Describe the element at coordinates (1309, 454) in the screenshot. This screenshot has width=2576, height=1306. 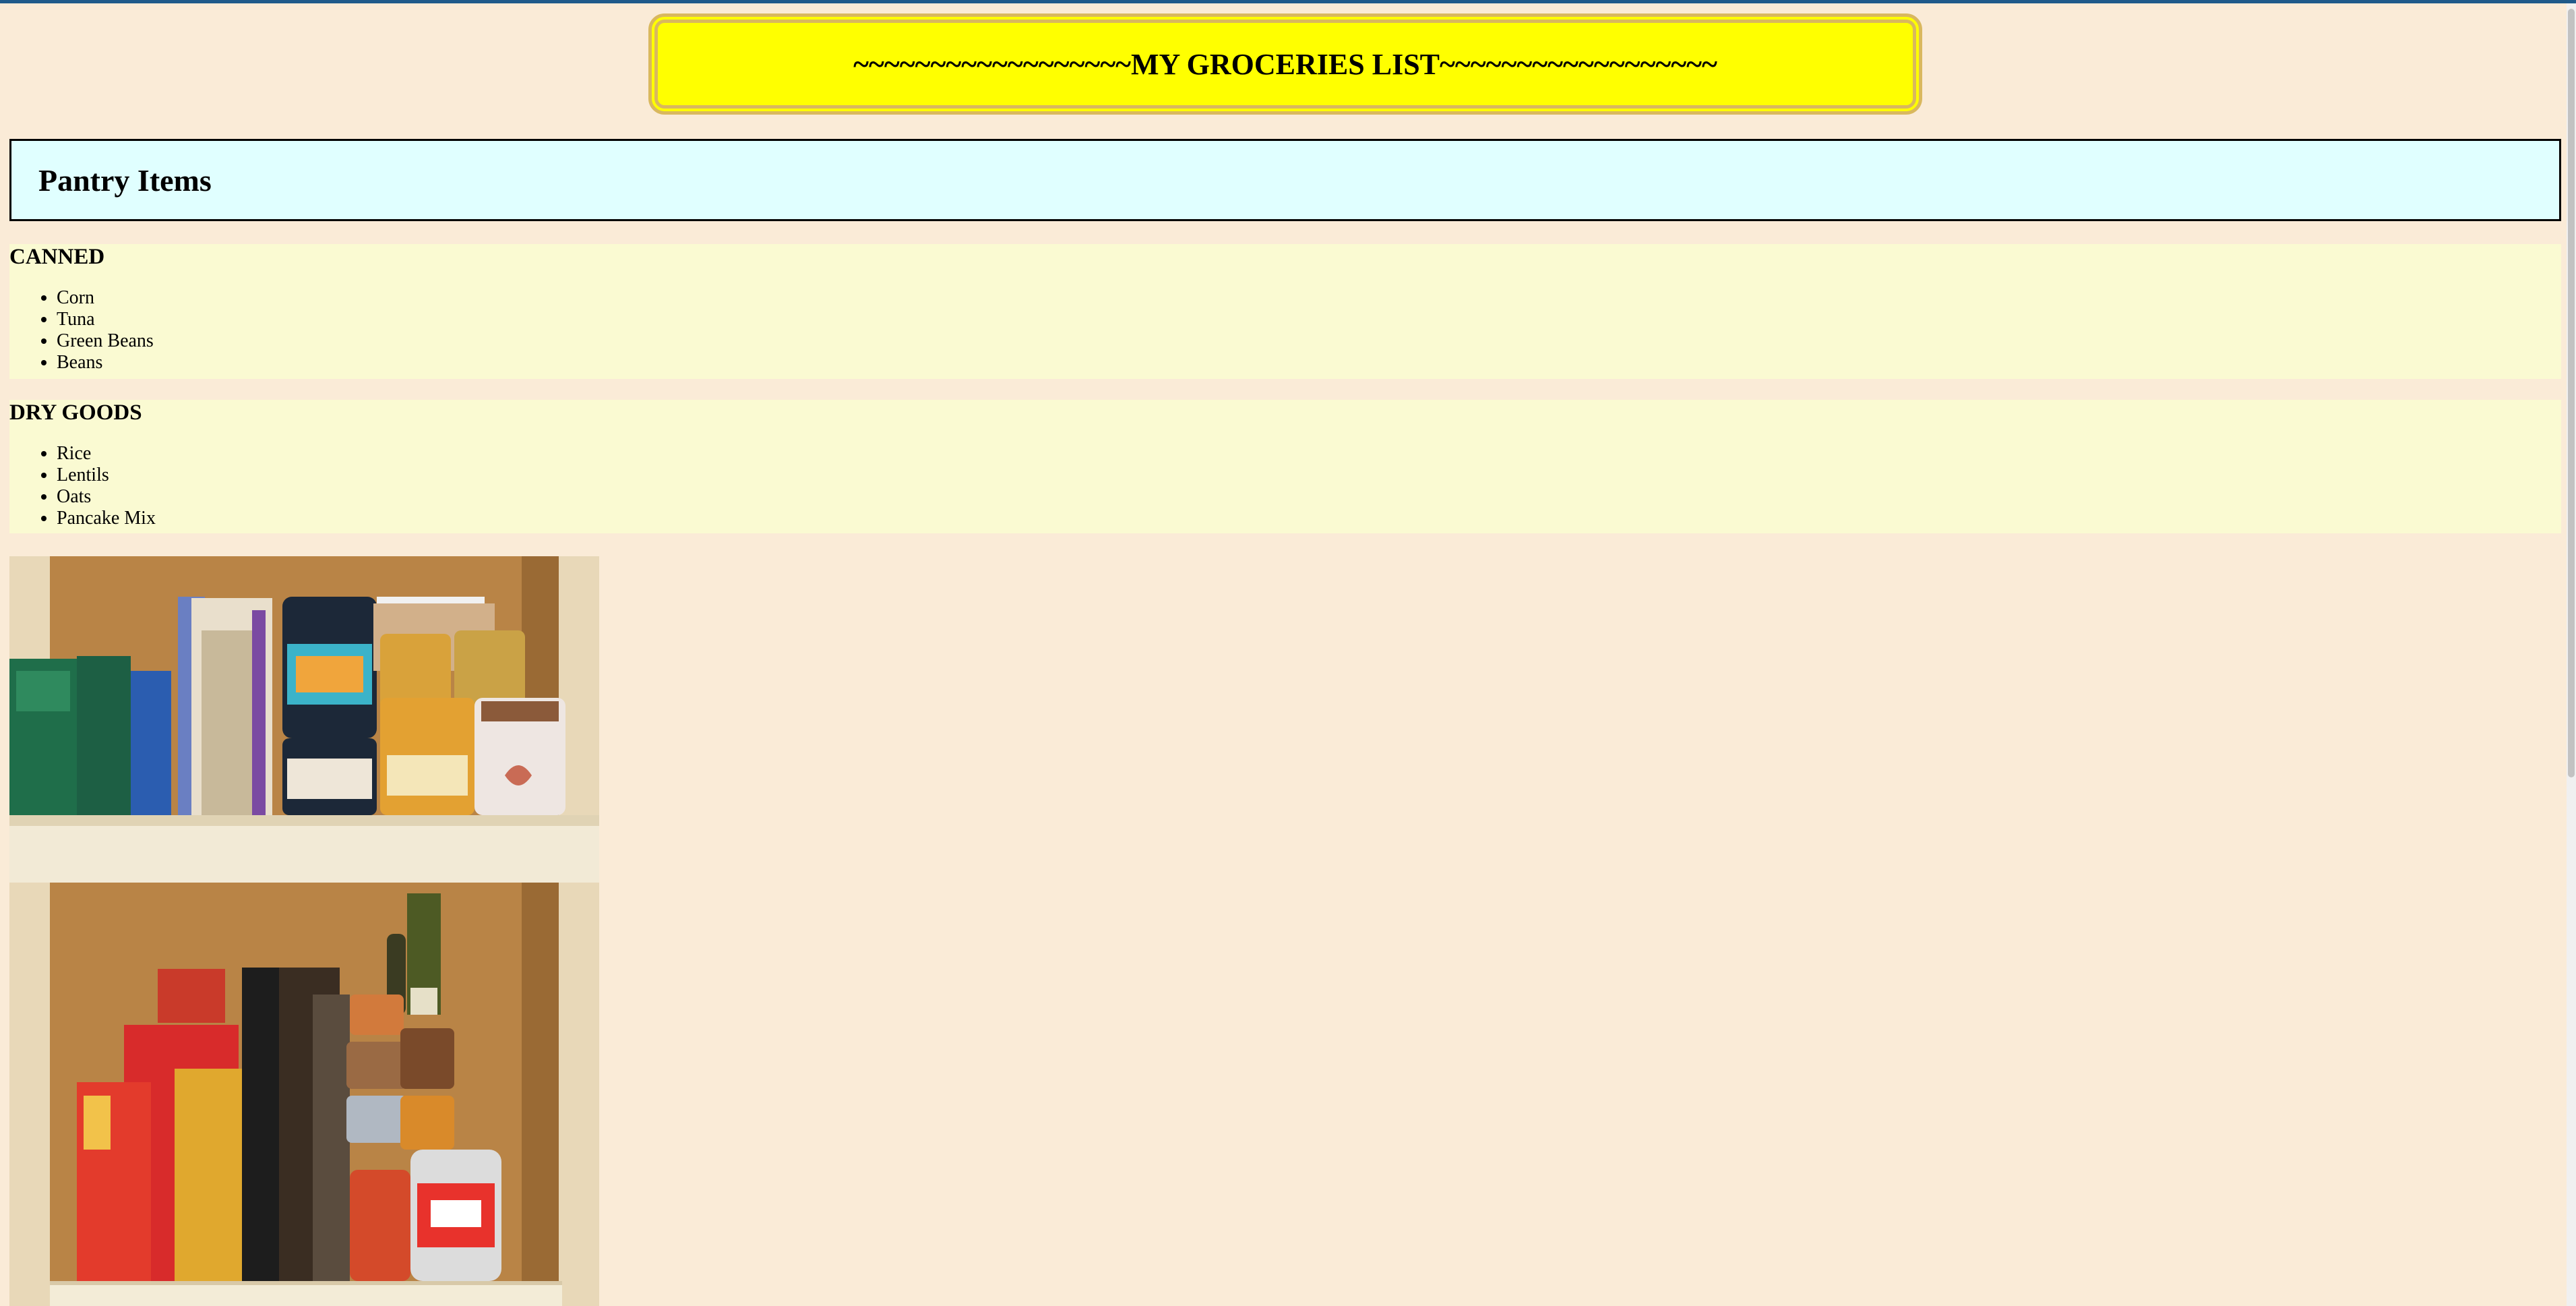
I see `list-item: Rice` at that location.